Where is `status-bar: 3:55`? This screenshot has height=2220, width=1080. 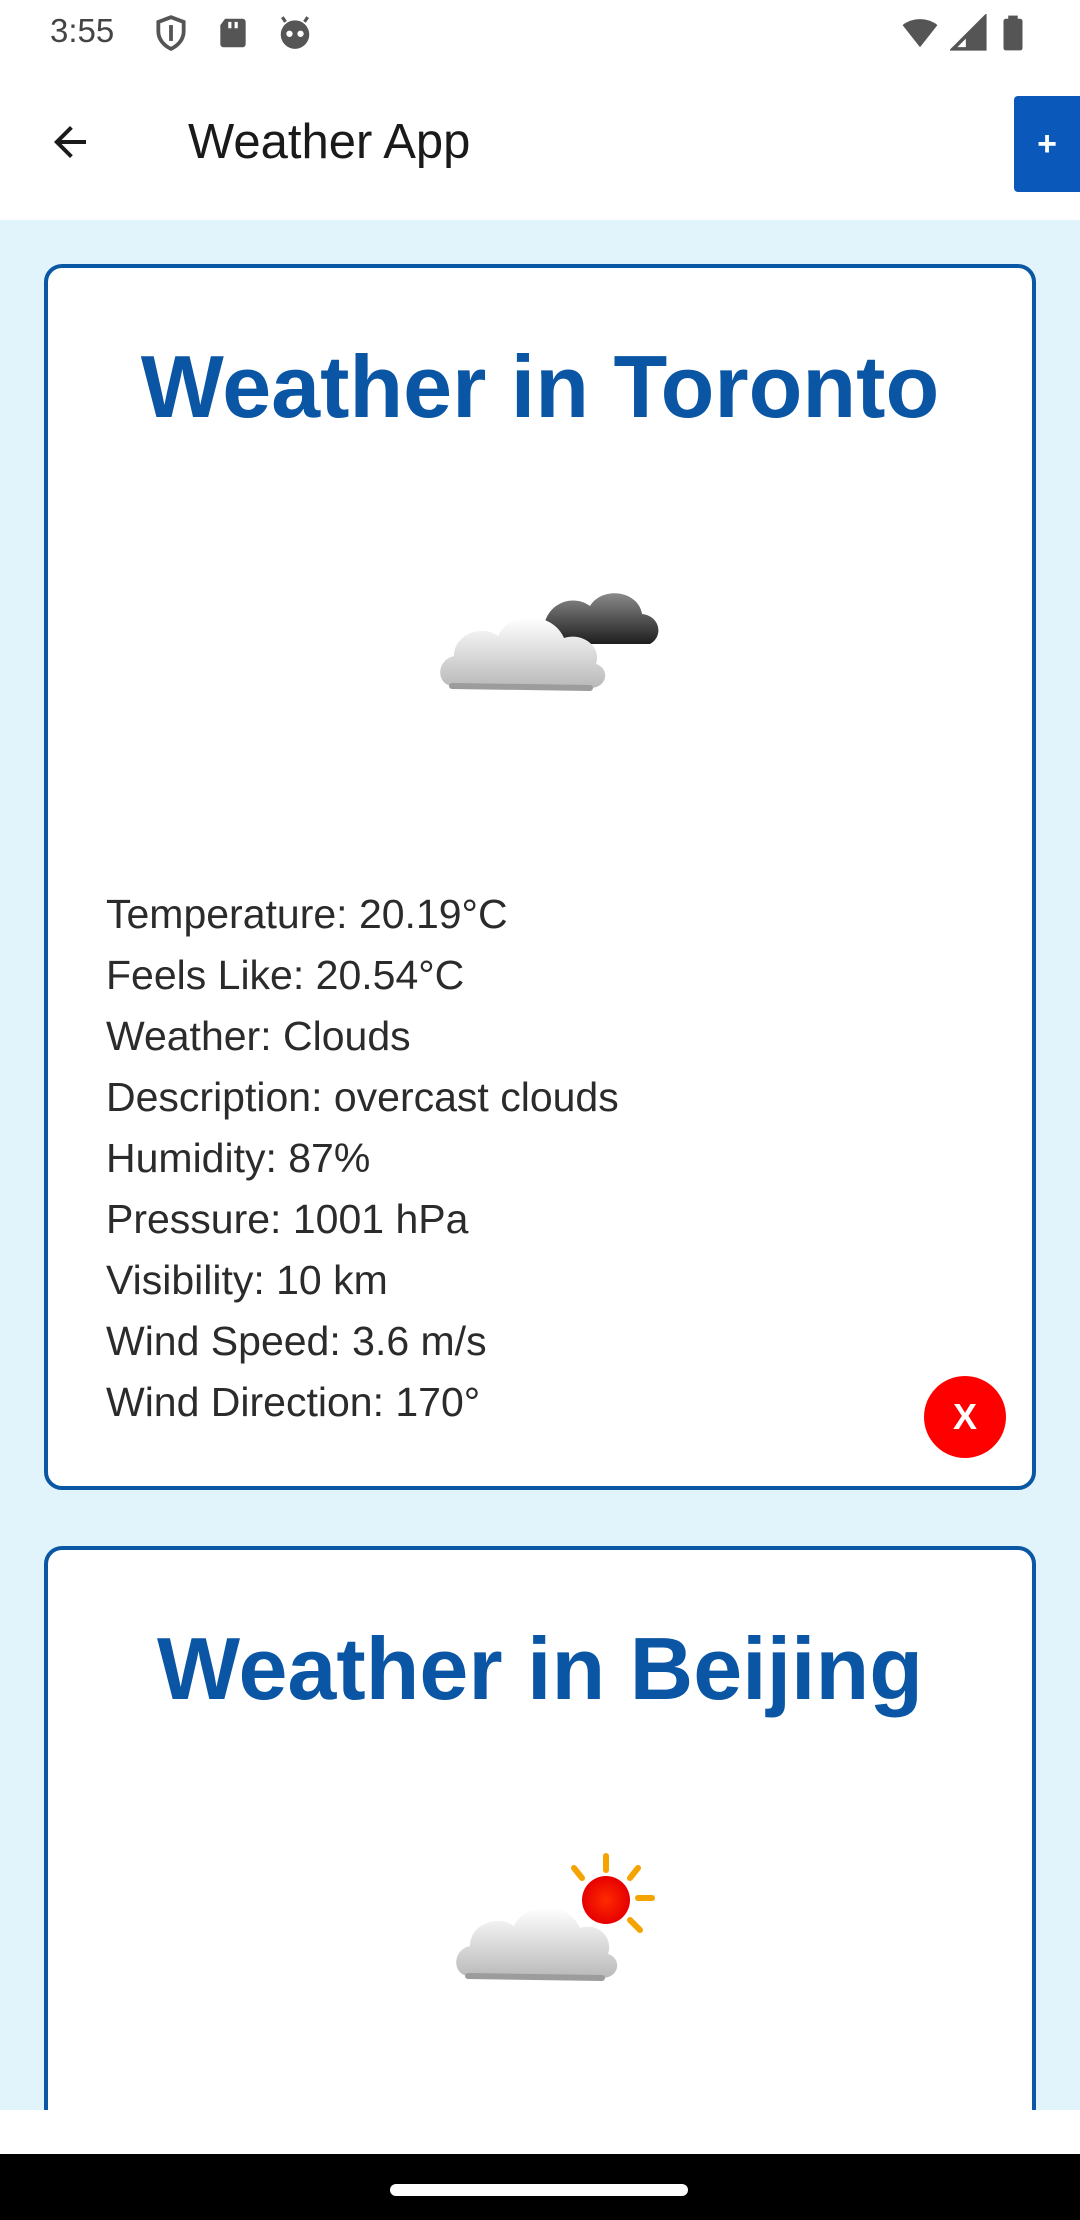
status-bar: 3:55 is located at coordinates (540, 33).